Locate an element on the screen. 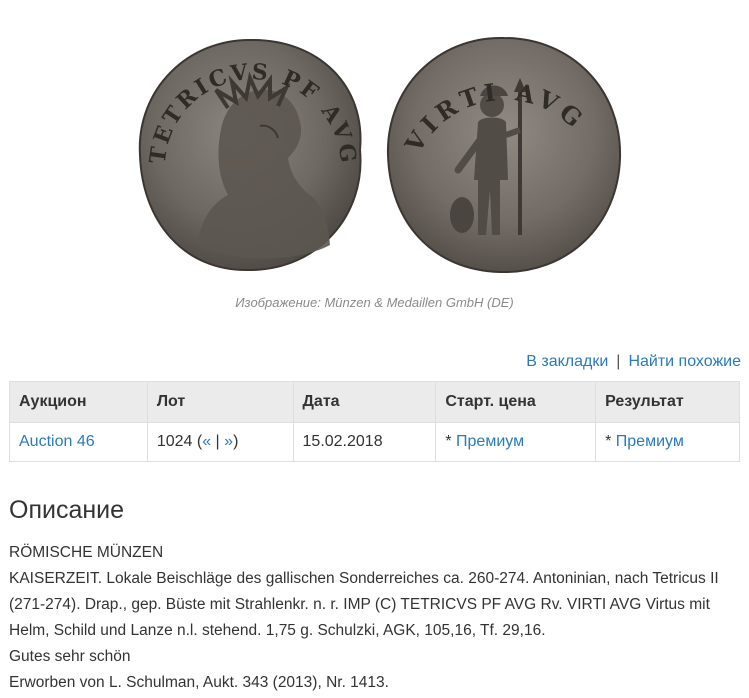  next-lot-link: » is located at coordinates (228, 441).